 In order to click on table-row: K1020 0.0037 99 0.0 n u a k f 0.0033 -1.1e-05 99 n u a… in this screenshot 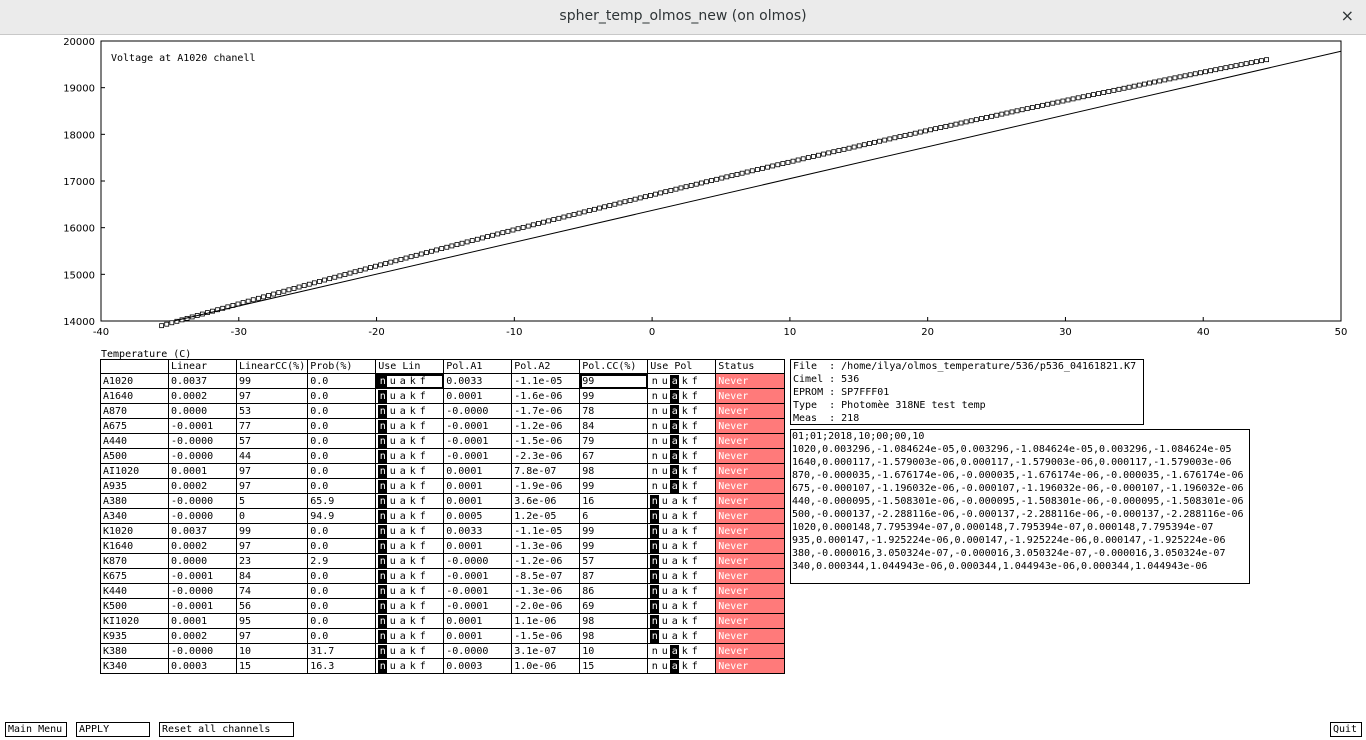, I will do `click(443, 531)`.